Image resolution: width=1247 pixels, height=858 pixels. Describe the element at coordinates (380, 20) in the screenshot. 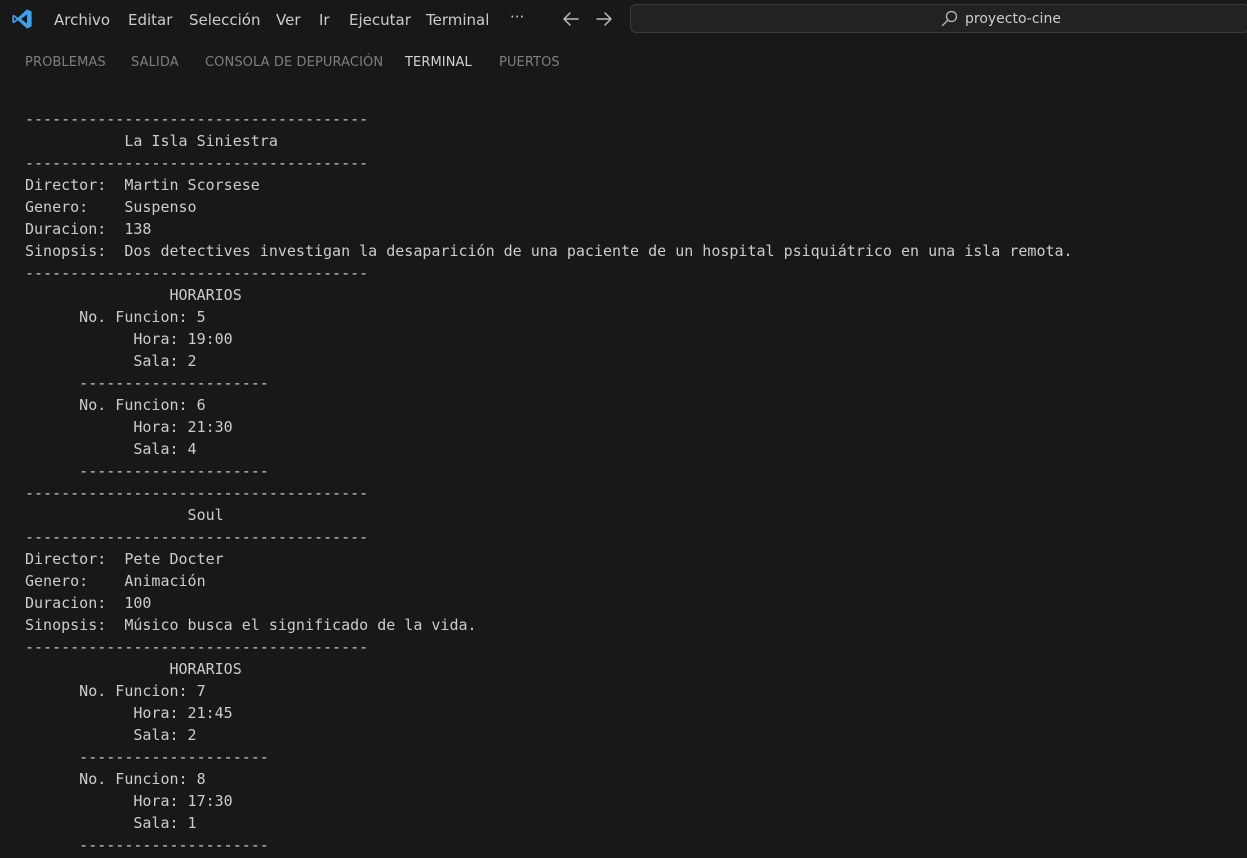

I see `menu-ejecutar: Ejecutar` at that location.